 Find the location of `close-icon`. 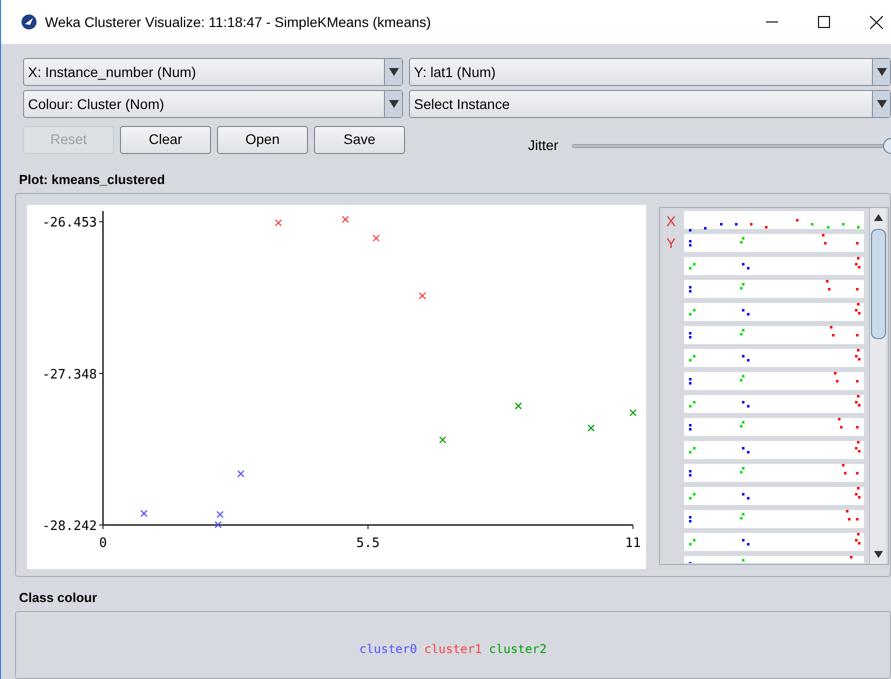

close-icon is located at coordinates (876, 22).